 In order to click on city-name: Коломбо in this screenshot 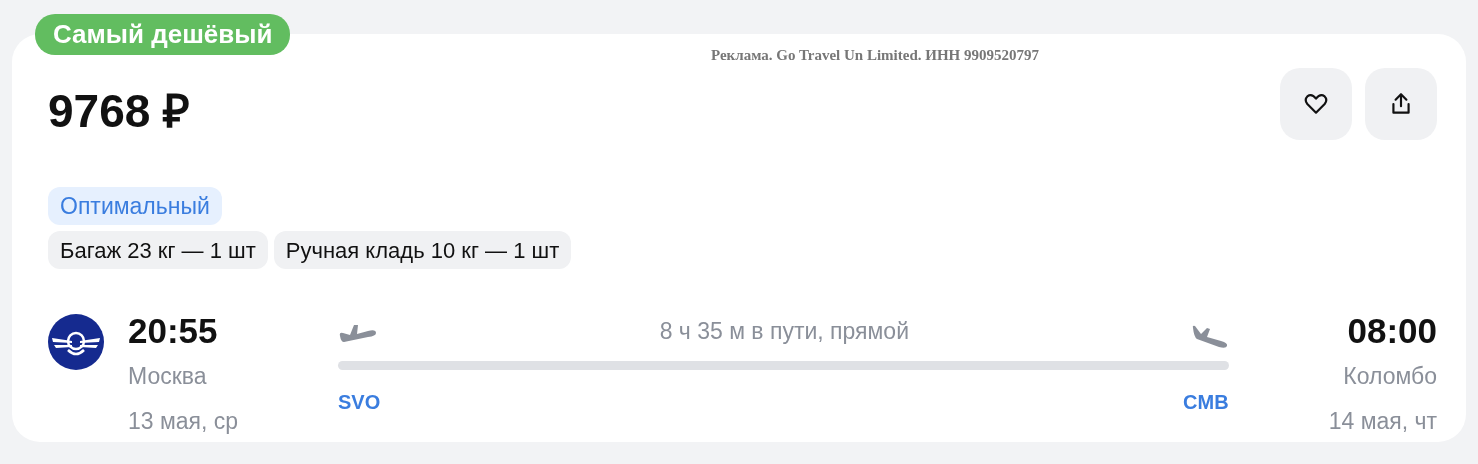, I will do `click(1390, 376)`.